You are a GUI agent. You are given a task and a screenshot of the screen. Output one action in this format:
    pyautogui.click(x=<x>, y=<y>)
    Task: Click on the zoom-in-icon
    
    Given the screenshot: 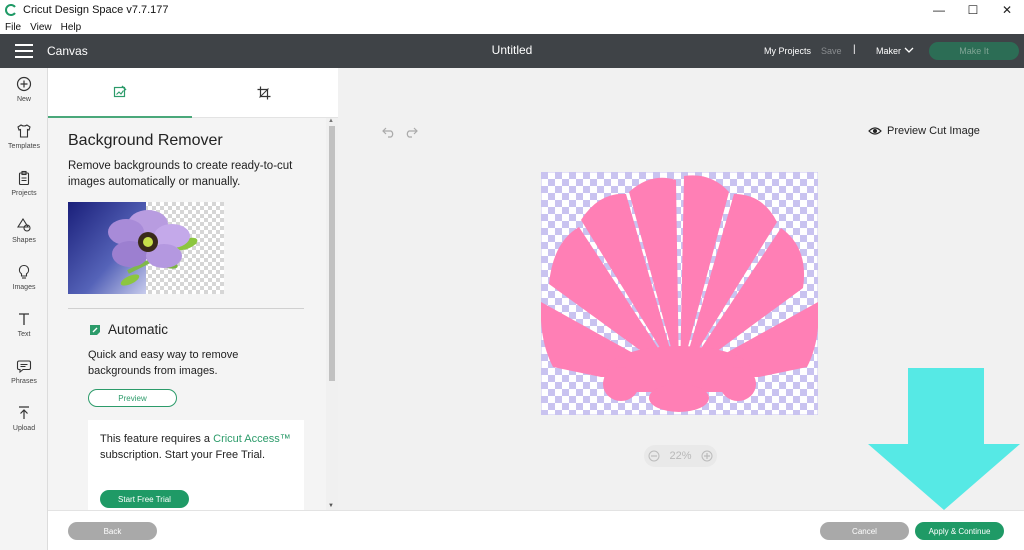 What is the action you would take?
    pyautogui.click(x=707, y=456)
    